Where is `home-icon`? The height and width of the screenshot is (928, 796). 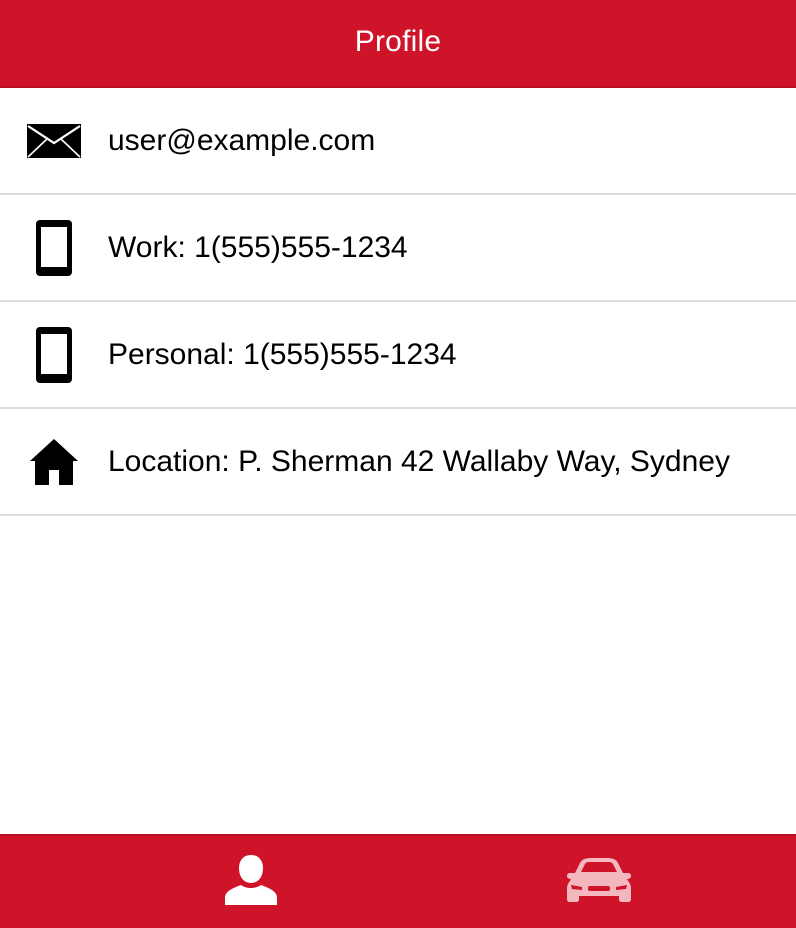
home-icon is located at coordinates (54, 462).